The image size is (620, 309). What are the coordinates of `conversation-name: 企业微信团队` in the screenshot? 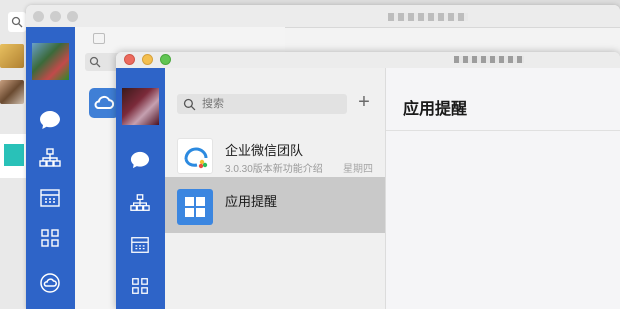 It's located at (264, 150).